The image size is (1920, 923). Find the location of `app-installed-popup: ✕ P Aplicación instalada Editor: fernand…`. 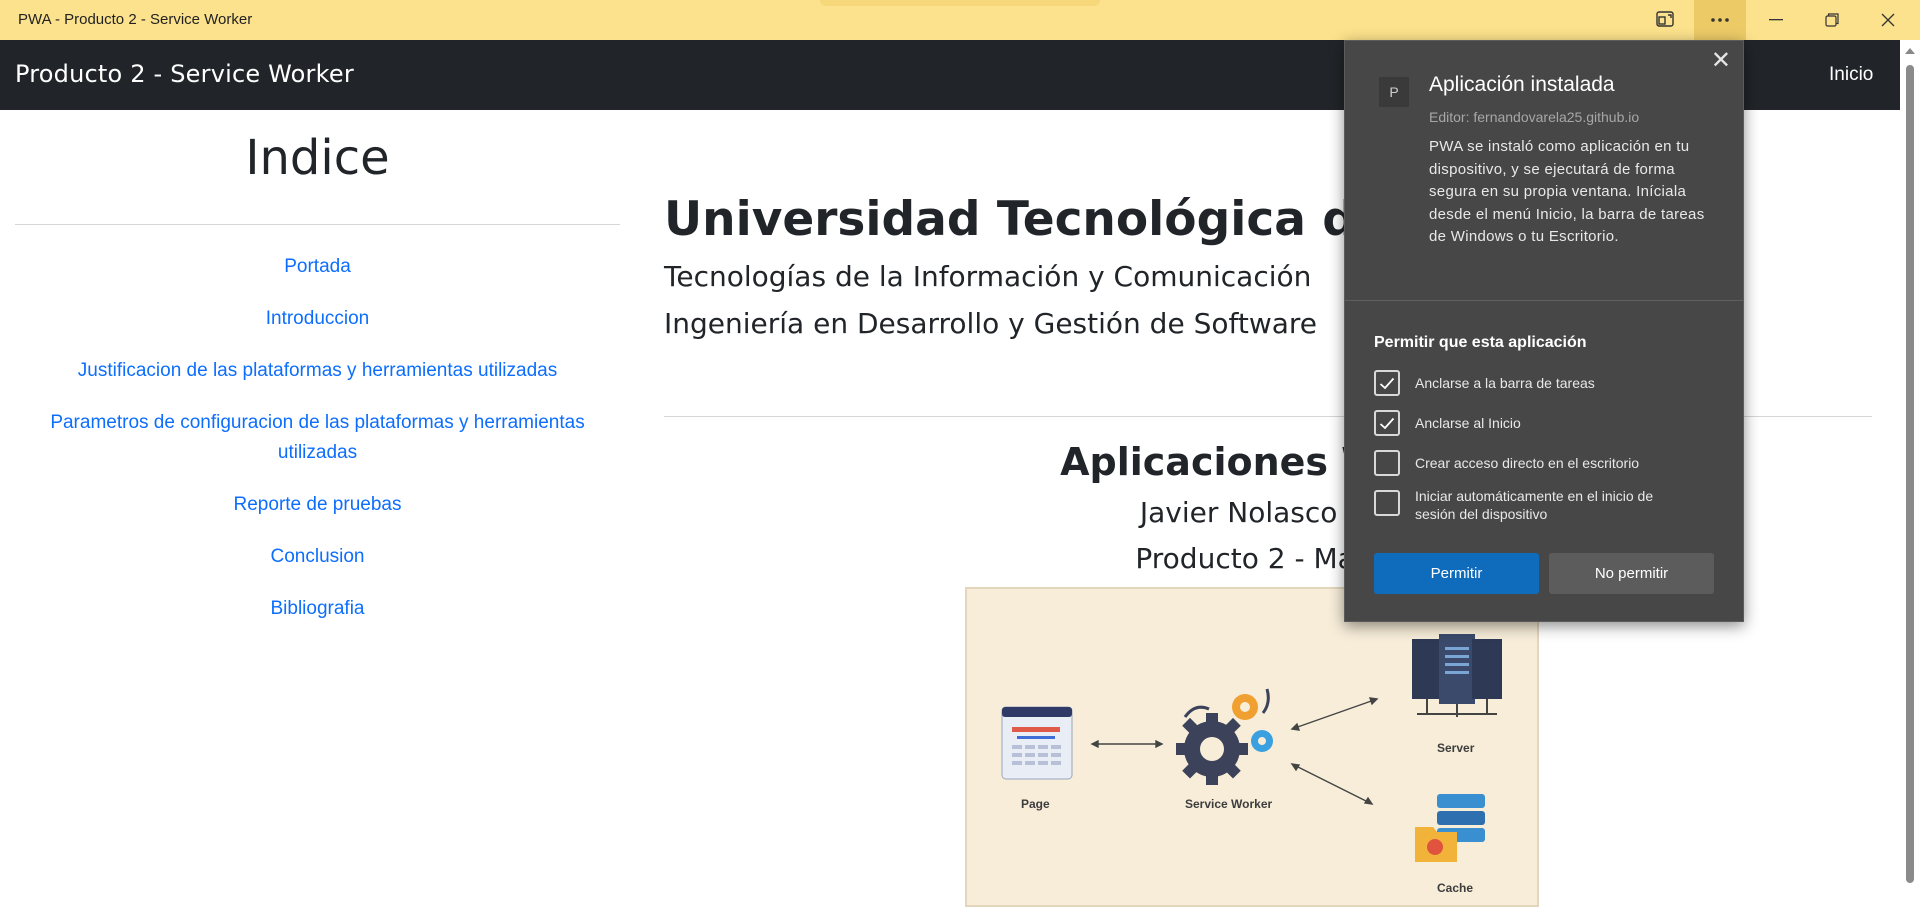

app-installed-popup: ✕ P Aplicación instalada Editor: fernand… is located at coordinates (1544, 331).